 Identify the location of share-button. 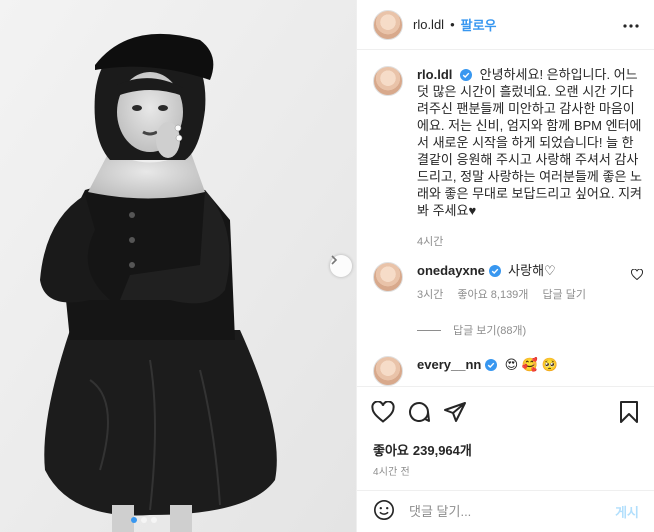
(455, 412).